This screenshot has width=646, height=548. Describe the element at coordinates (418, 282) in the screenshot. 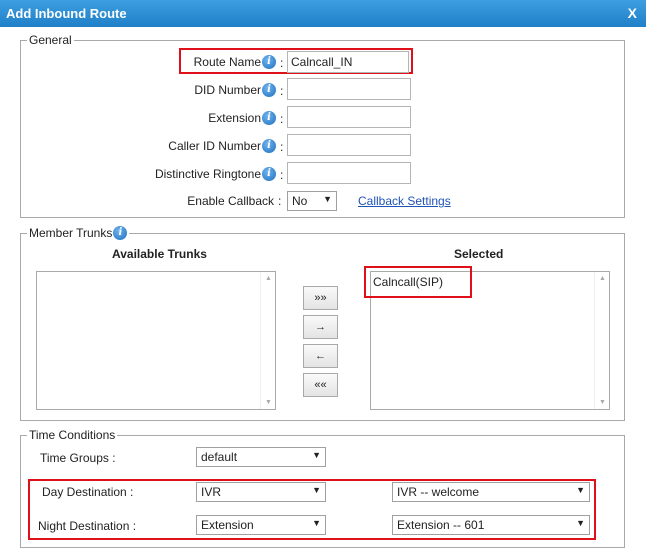

I see `selected-trunk-highlight` at that location.